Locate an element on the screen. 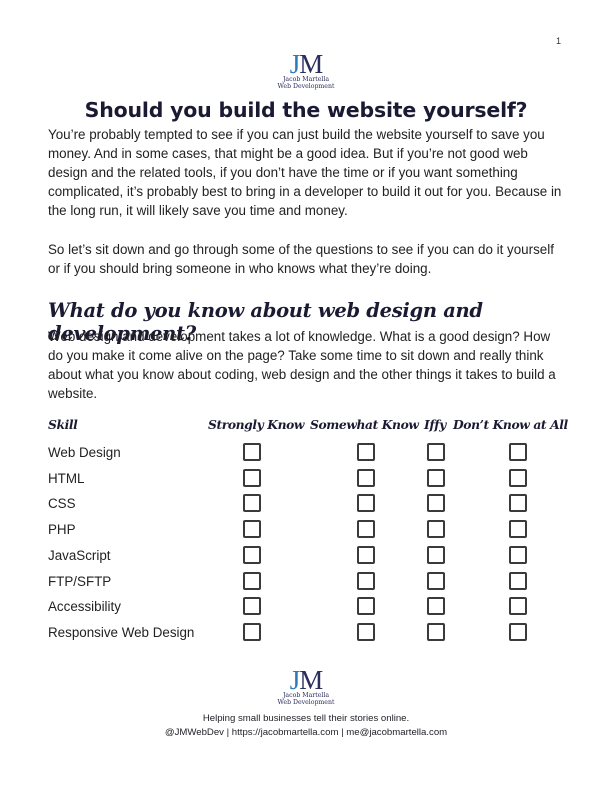  header-strongly-know: Strongly Know is located at coordinates (256, 424).